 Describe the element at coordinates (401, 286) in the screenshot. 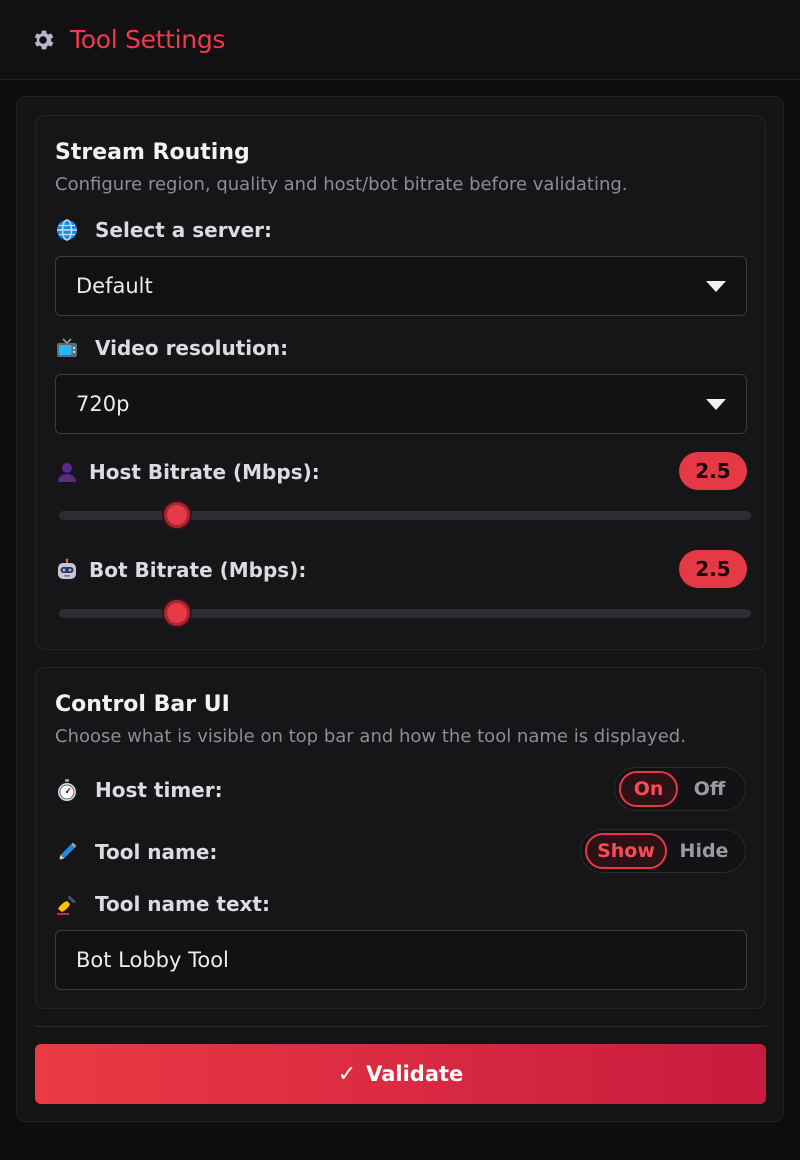

I see `server-select: Default` at that location.